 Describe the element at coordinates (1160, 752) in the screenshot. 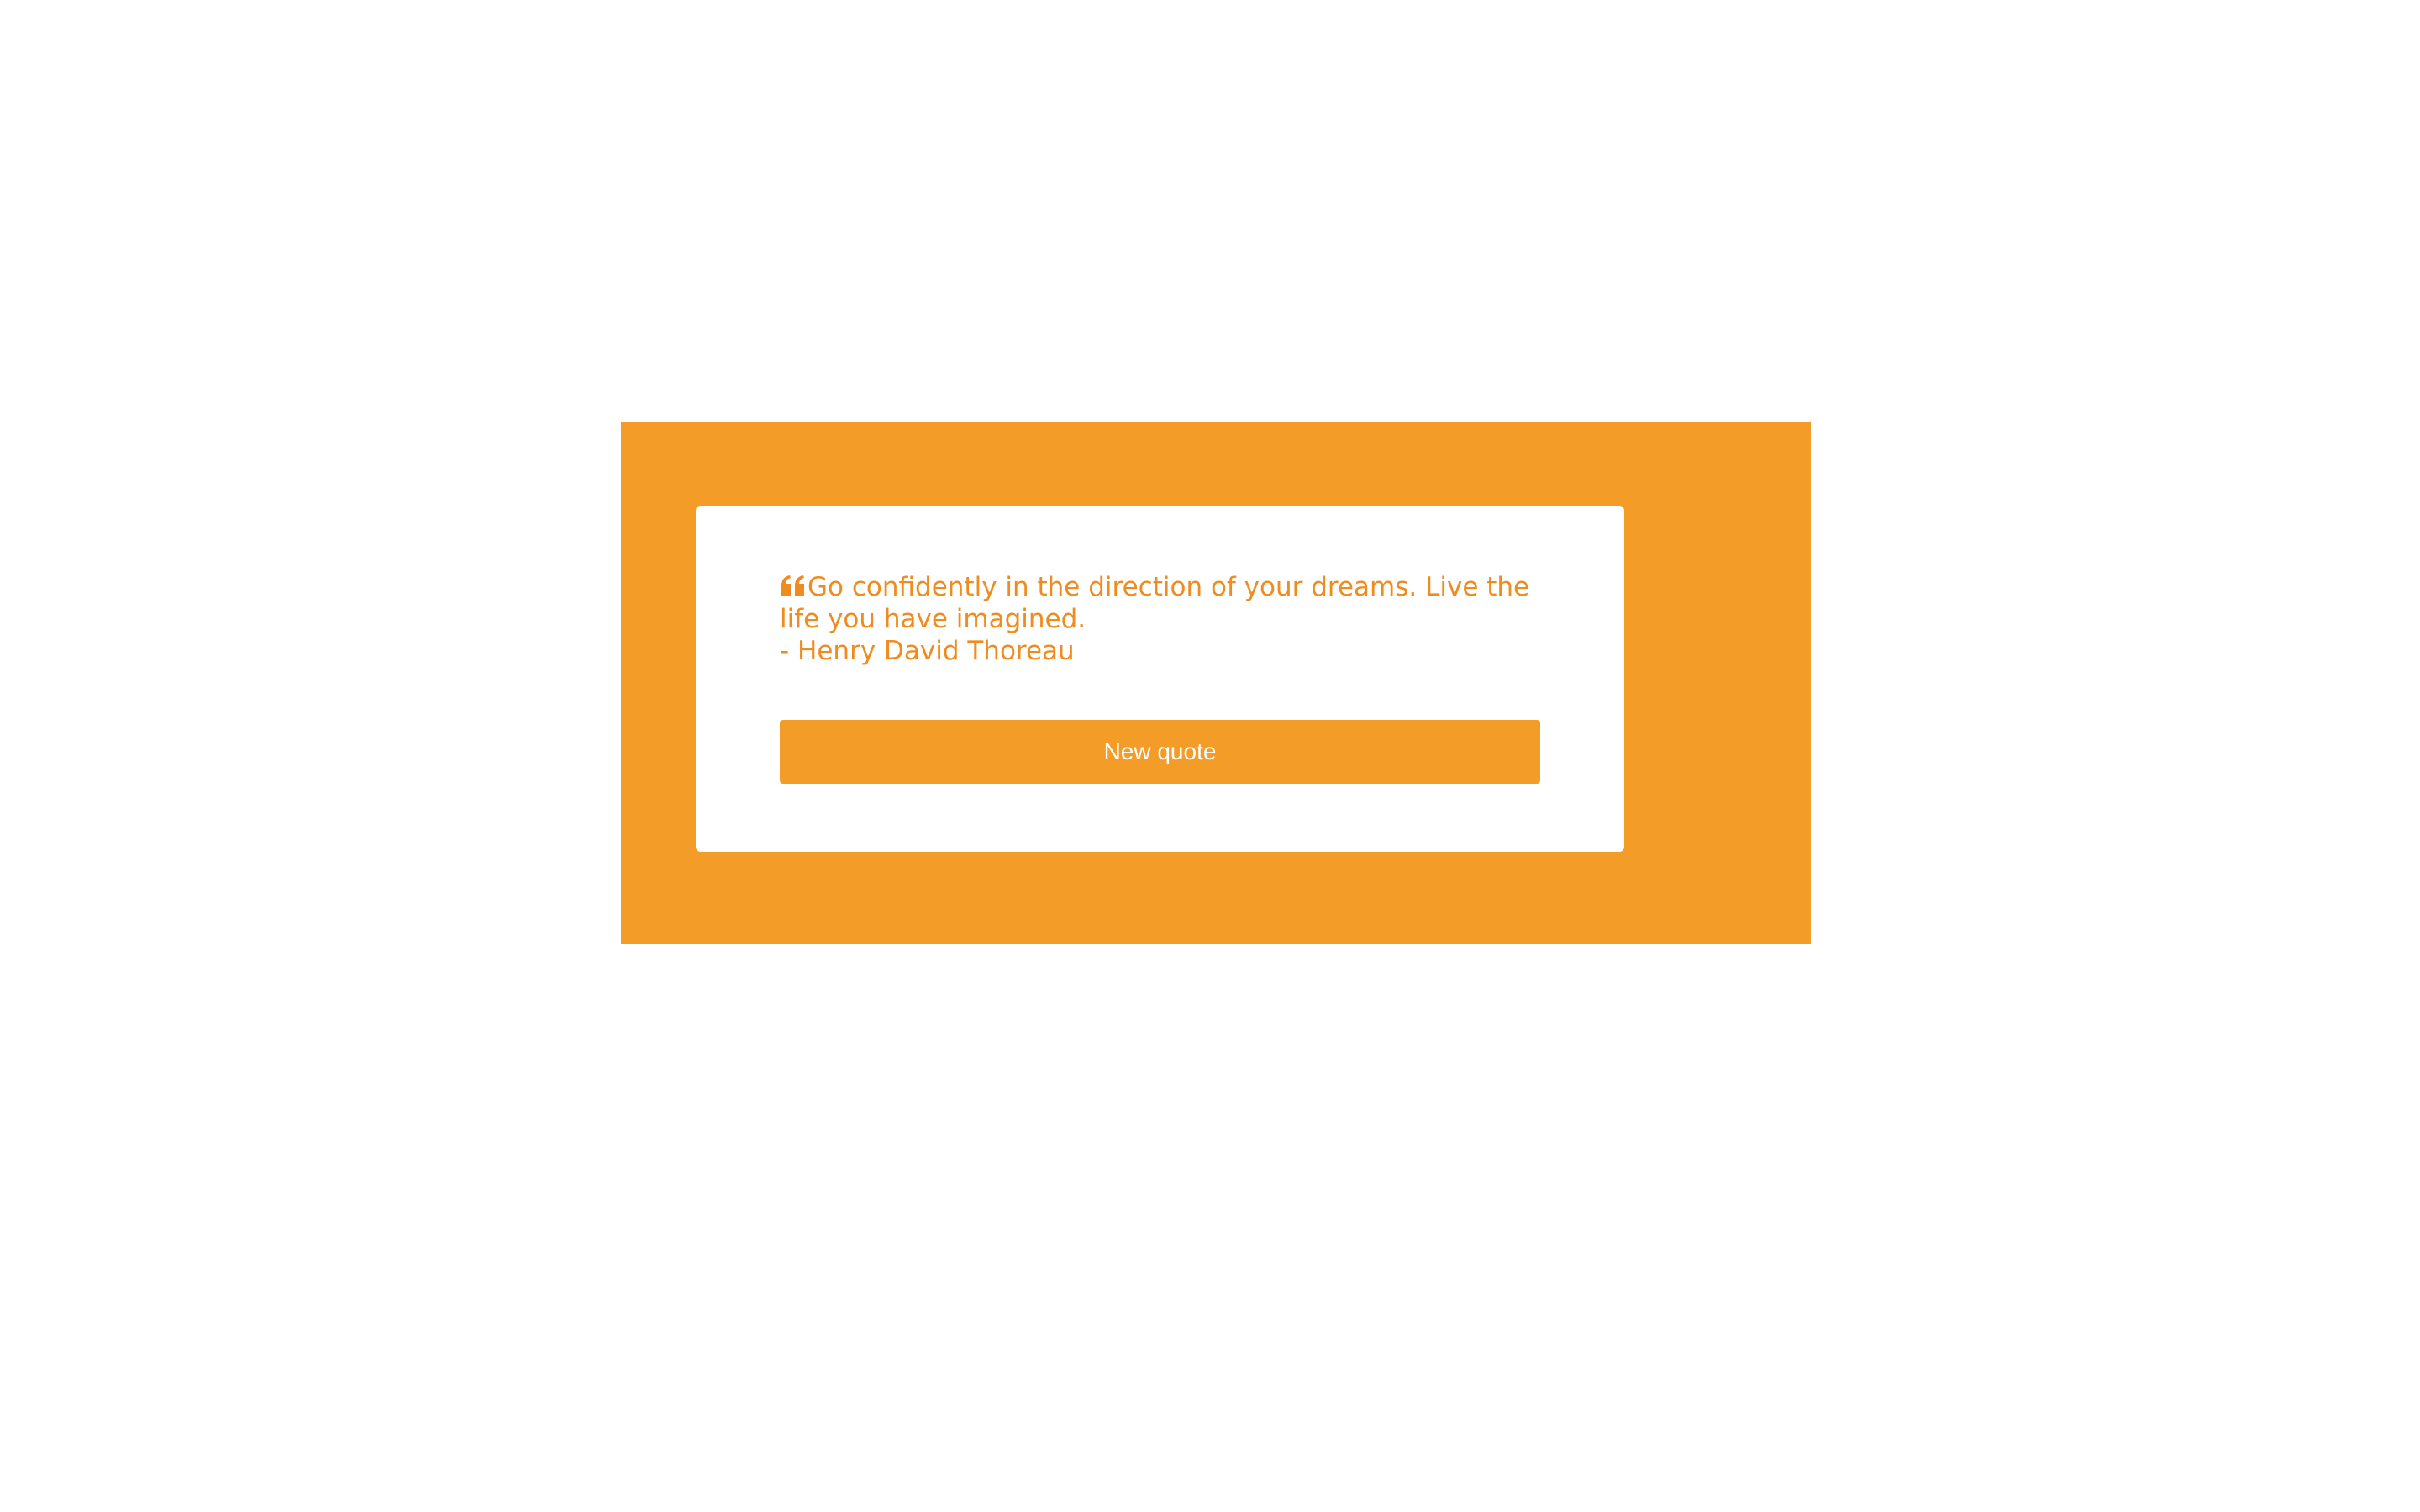

I see `new-quote-button: New quote` at that location.